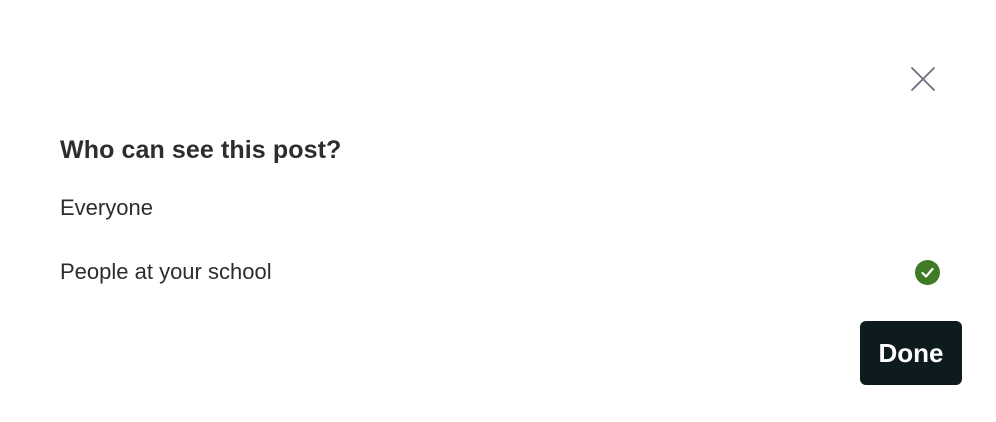 The height and width of the screenshot is (422, 996). I want to click on option-label: Everyone, so click(106, 207).